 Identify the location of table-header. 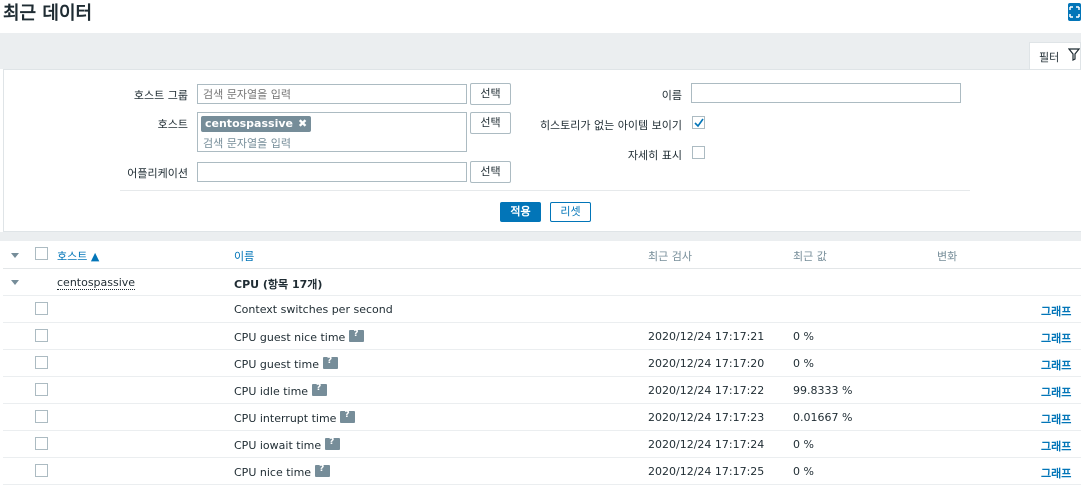
(542, 255).